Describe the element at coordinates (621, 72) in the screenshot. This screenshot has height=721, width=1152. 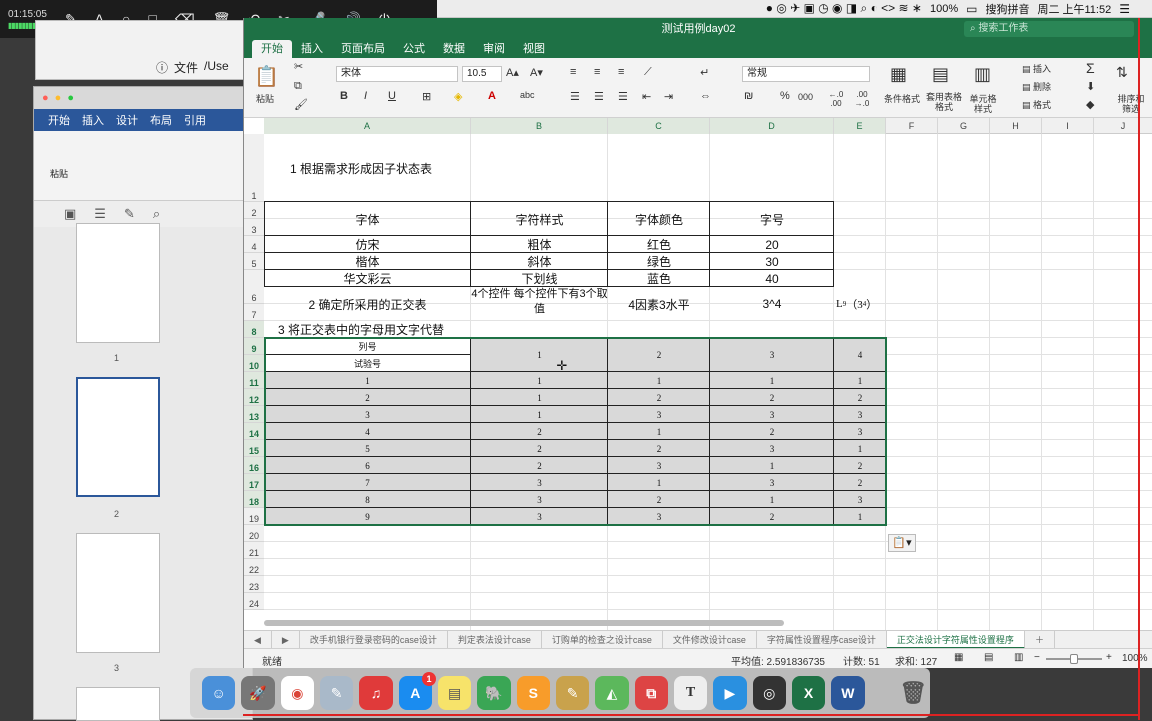
I see `align-bottom-icon: ≡` at that location.